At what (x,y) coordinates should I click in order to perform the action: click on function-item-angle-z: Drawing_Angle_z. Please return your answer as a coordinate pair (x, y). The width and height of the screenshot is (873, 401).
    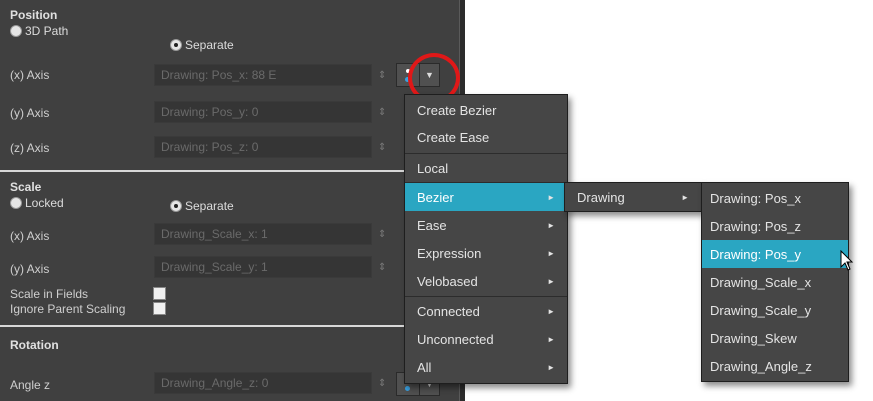
    Looking at the image, I should click on (775, 366).